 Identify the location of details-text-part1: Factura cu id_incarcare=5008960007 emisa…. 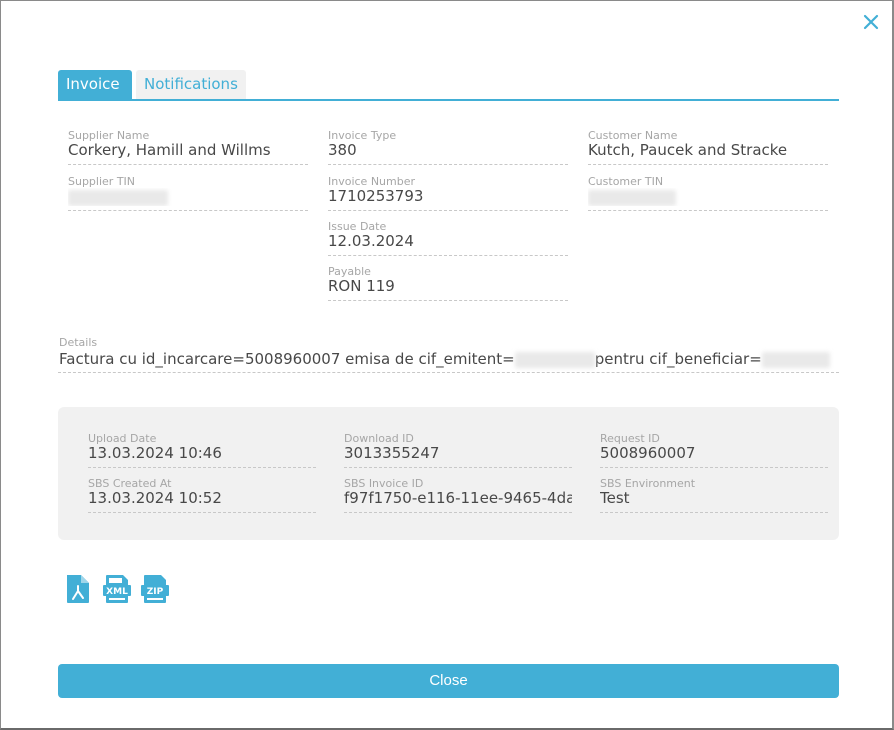
(287, 359).